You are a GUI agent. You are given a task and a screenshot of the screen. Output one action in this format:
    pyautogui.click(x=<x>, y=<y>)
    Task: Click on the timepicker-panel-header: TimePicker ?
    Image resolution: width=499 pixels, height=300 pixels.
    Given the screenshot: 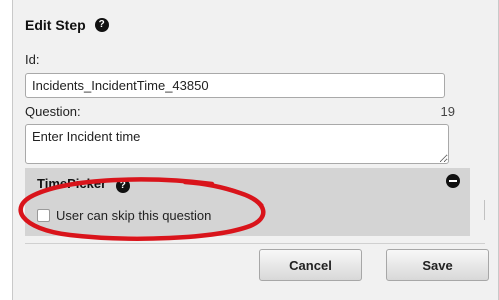 What is the action you would take?
    pyautogui.click(x=83, y=184)
    